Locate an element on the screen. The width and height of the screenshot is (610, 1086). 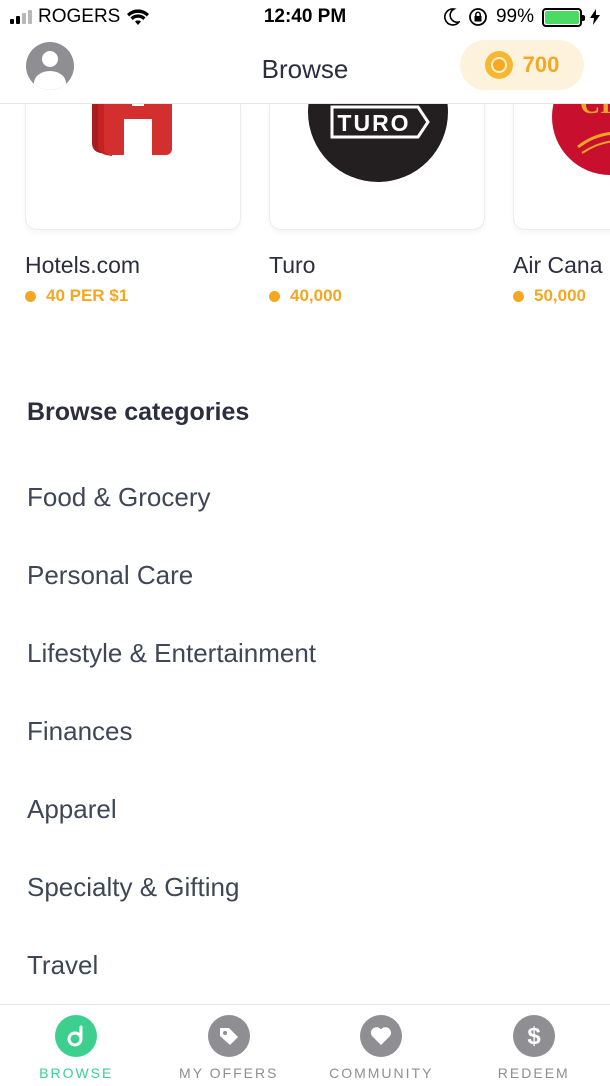
tab-redeem: $ REDEEM is located at coordinates (534, 1045).